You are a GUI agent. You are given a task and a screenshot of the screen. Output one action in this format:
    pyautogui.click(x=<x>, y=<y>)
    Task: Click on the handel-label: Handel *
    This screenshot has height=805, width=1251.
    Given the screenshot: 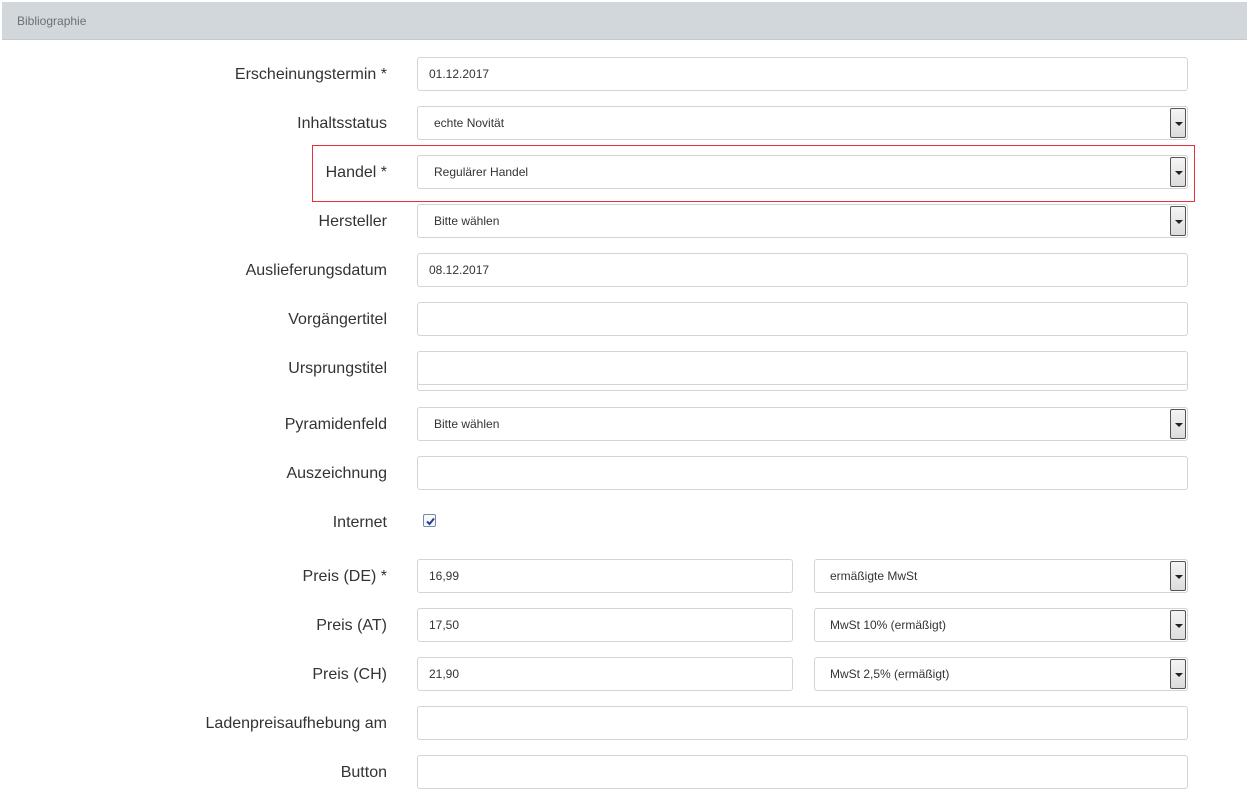 What is the action you would take?
    pyautogui.click(x=356, y=172)
    